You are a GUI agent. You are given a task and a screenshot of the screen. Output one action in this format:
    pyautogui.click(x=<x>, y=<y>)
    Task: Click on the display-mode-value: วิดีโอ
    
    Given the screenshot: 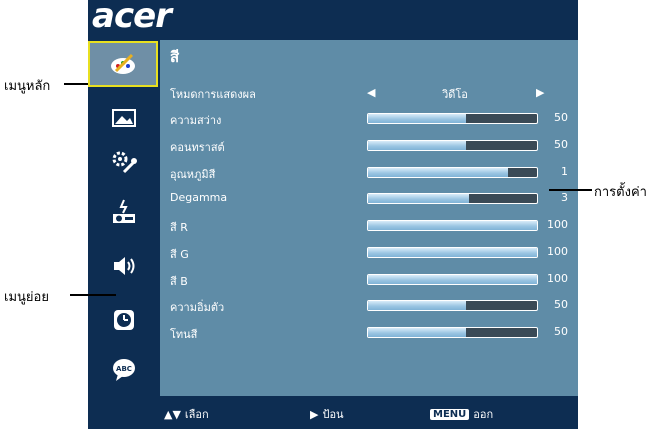 What is the action you would take?
    pyautogui.click(x=455, y=94)
    